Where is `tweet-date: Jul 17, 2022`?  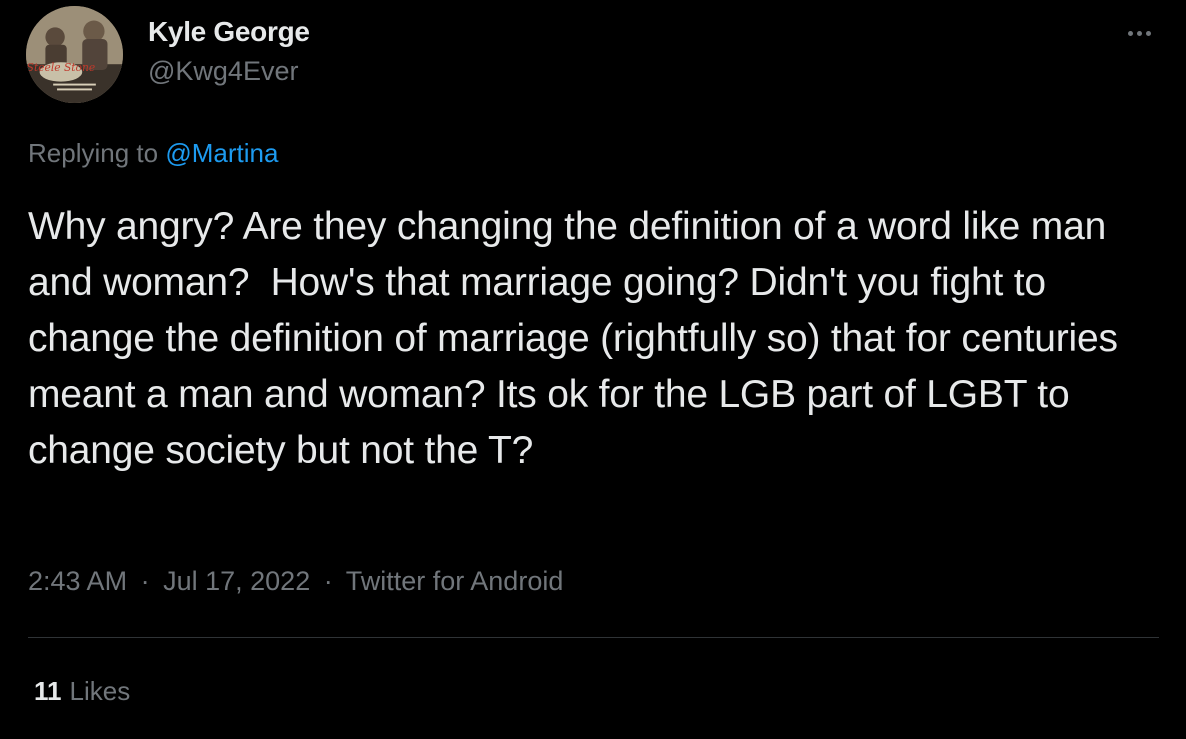
tweet-date: Jul 17, 2022 is located at coordinates (236, 581).